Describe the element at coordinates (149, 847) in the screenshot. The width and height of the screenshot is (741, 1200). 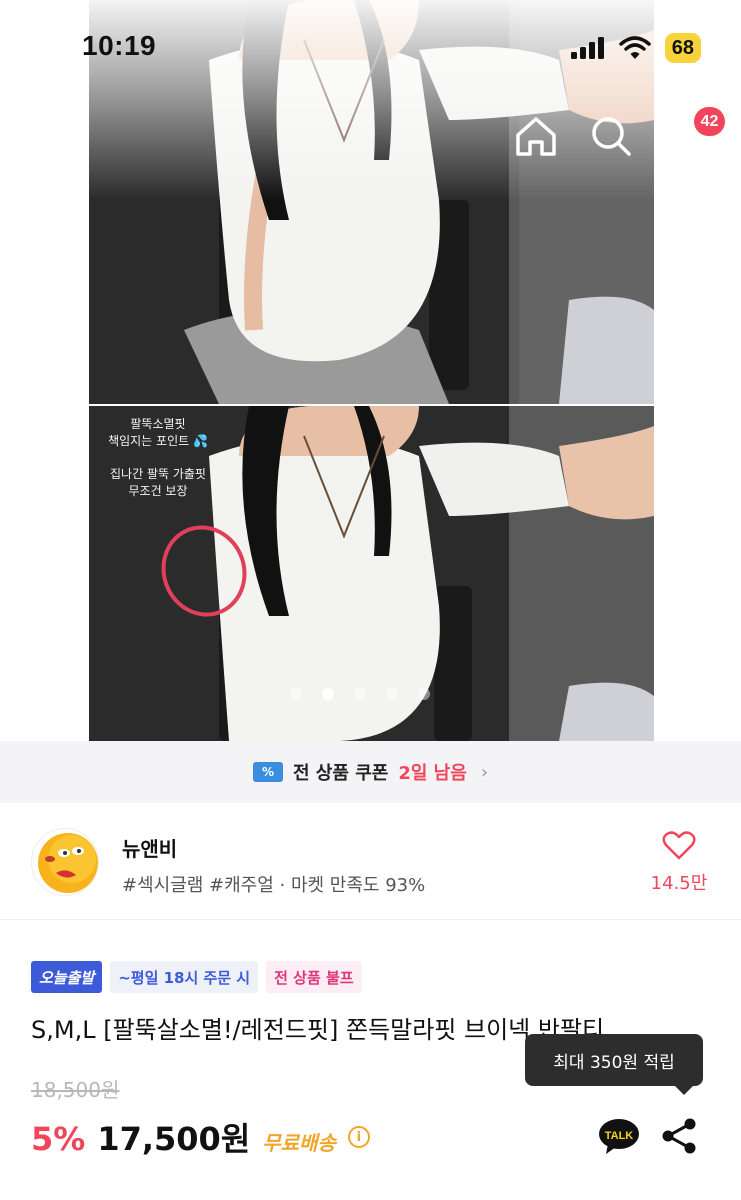
I see `shop-name: 뉴앤비` at that location.